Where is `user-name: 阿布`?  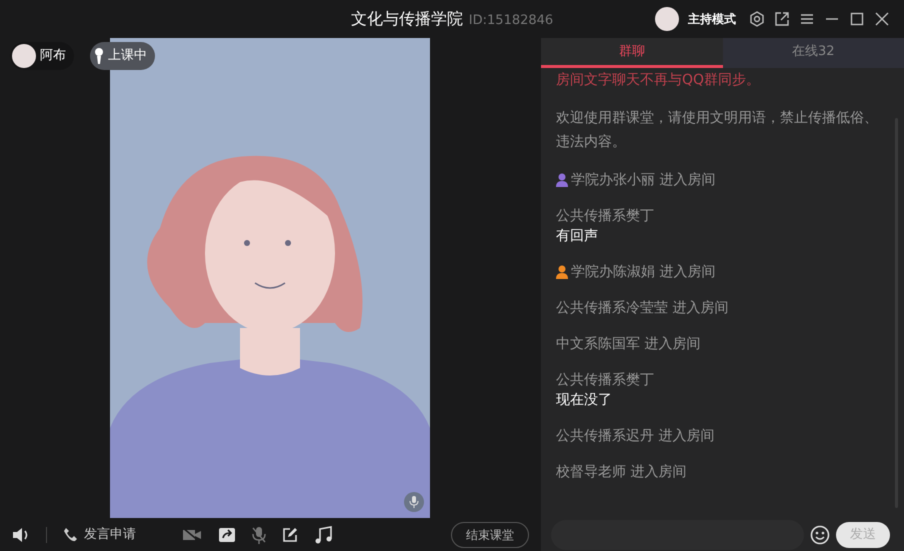
user-name: 阿布 is located at coordinates (53, 56).